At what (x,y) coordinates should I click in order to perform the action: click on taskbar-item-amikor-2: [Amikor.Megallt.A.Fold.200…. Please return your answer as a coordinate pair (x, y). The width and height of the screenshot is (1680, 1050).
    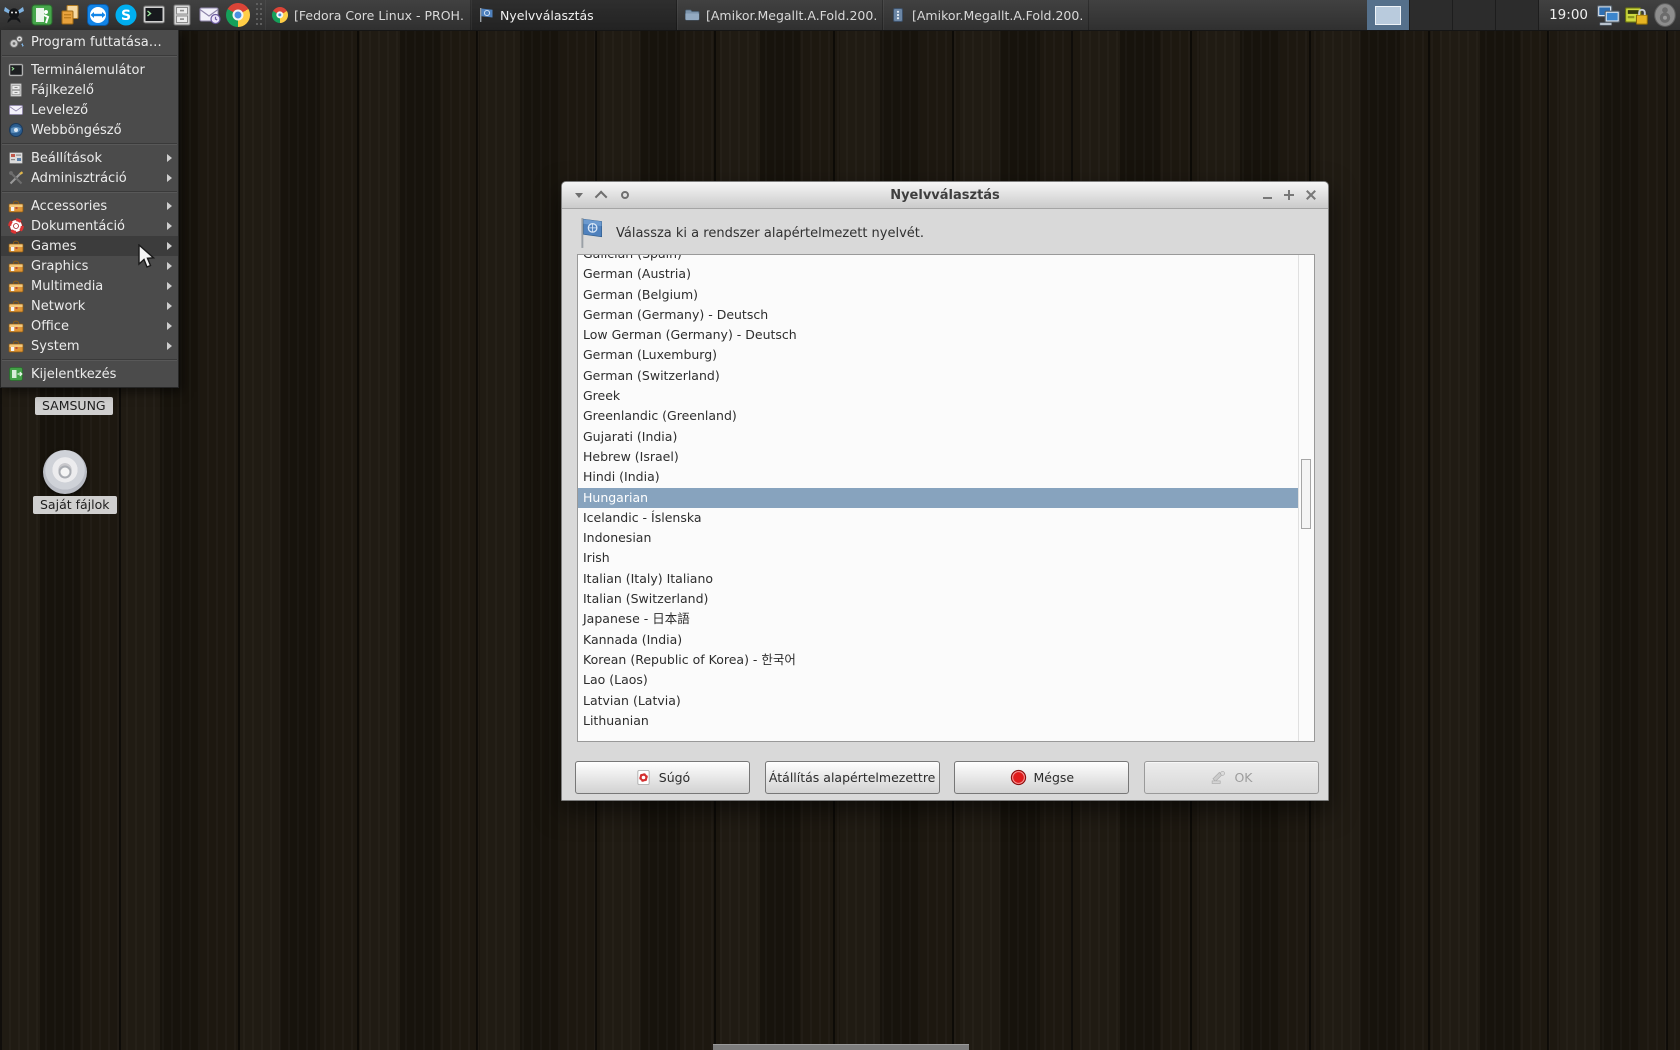
    Looking at the image, I should click on (986, 15).